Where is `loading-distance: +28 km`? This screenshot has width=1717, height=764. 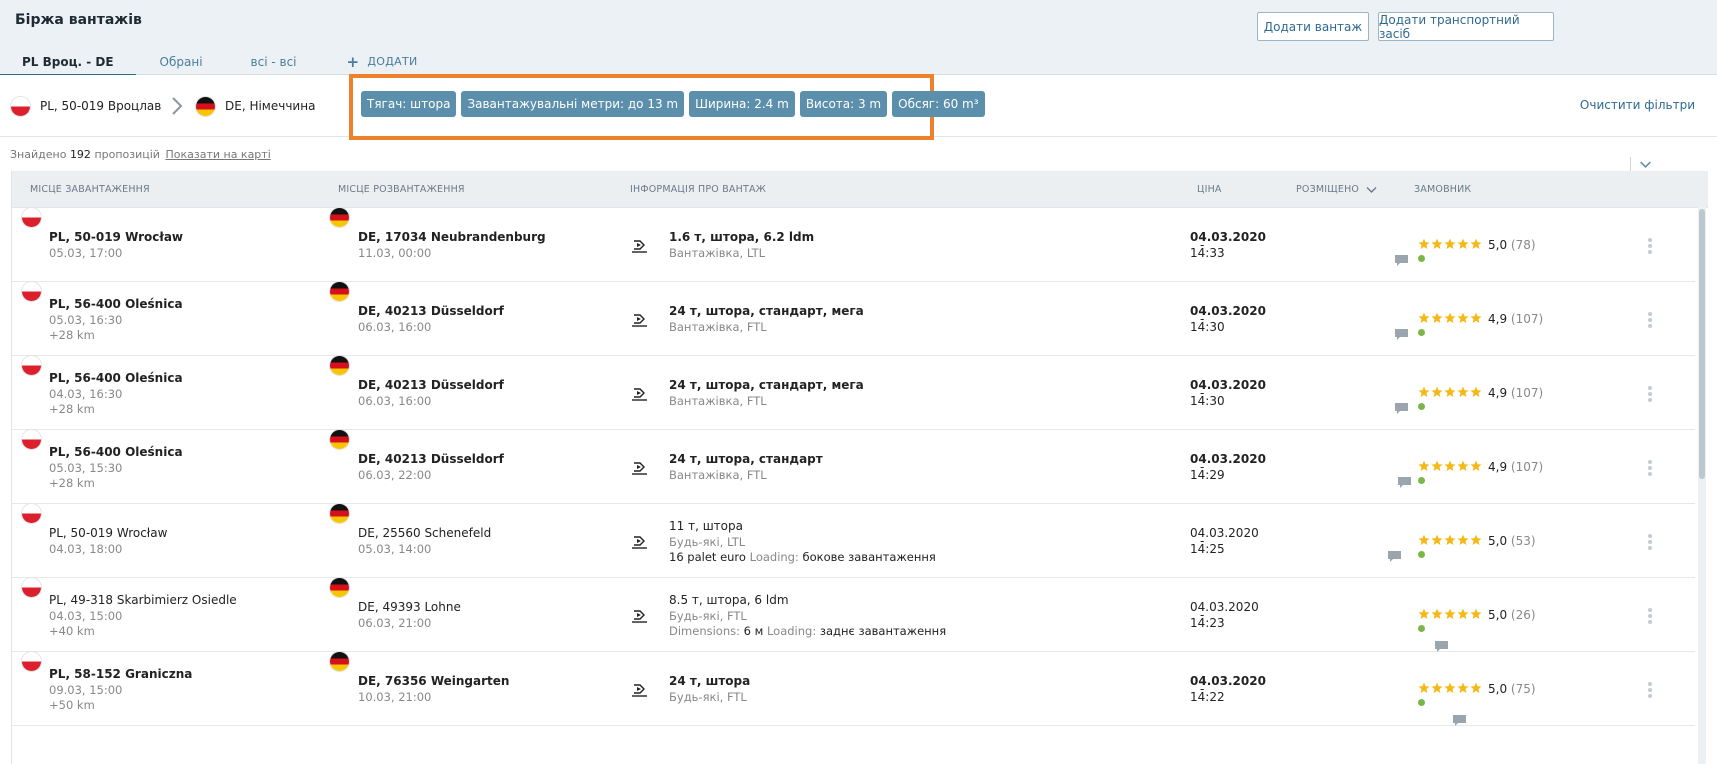
loading-distance: +28 km is located at coordinates (72, 483).